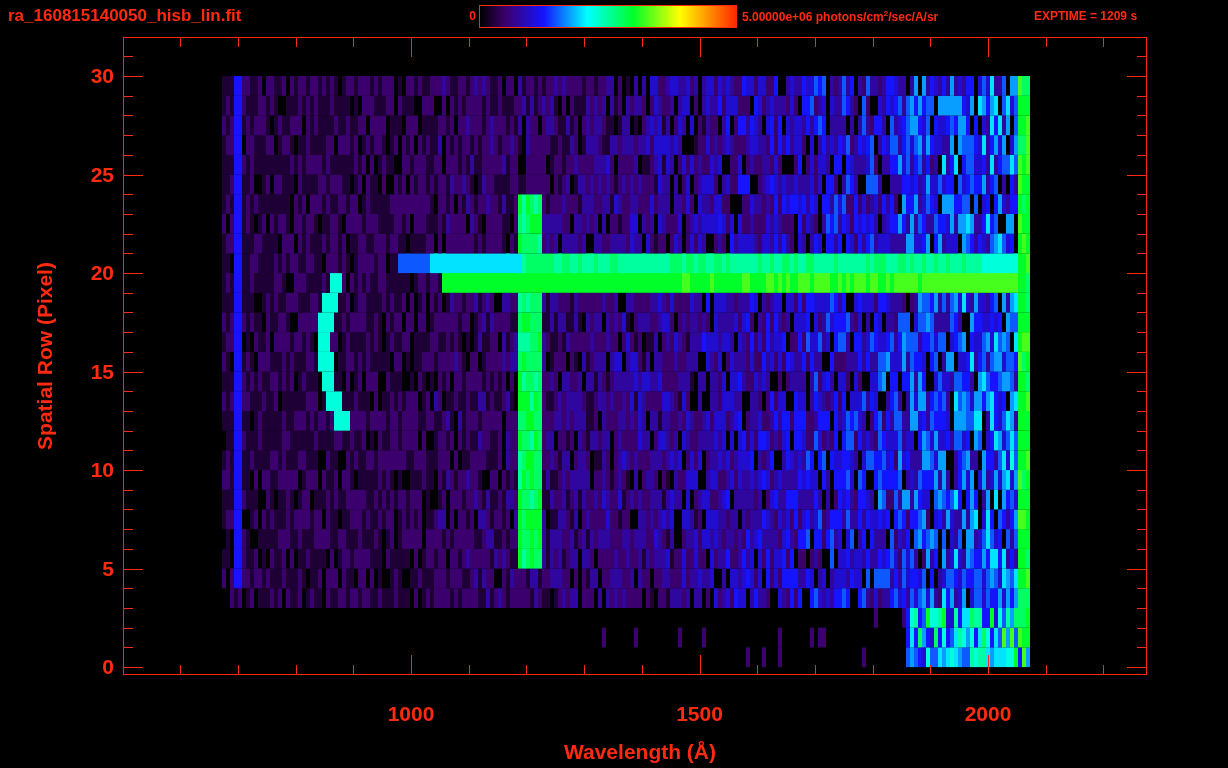 This screenshot has height=768, width=1228. I want to click on colorbar-max-label: 5.00000e+06 photons/cm$^{2}$/sec/A/sr, so click(841, 16).